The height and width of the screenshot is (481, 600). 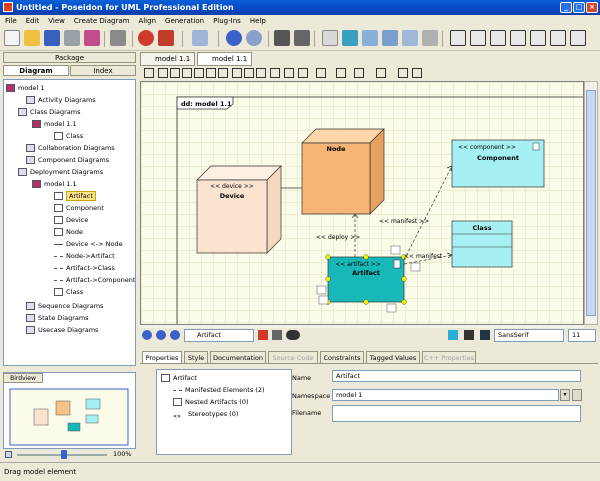 I want to click on menu-plugins: Plug-Ins, so click(x=226, y=21).